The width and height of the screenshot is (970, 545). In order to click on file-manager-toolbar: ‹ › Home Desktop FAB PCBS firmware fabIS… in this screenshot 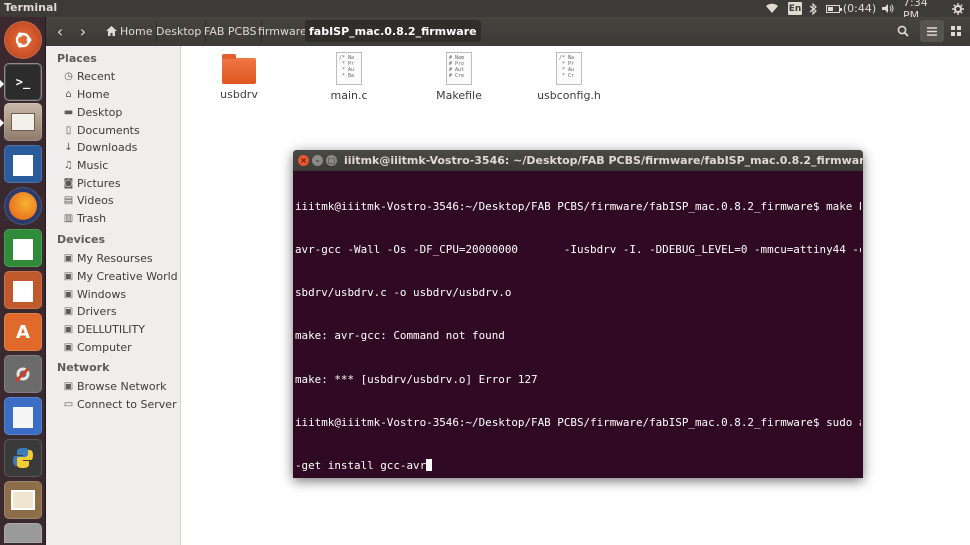, I will do `click(508, 31)`.